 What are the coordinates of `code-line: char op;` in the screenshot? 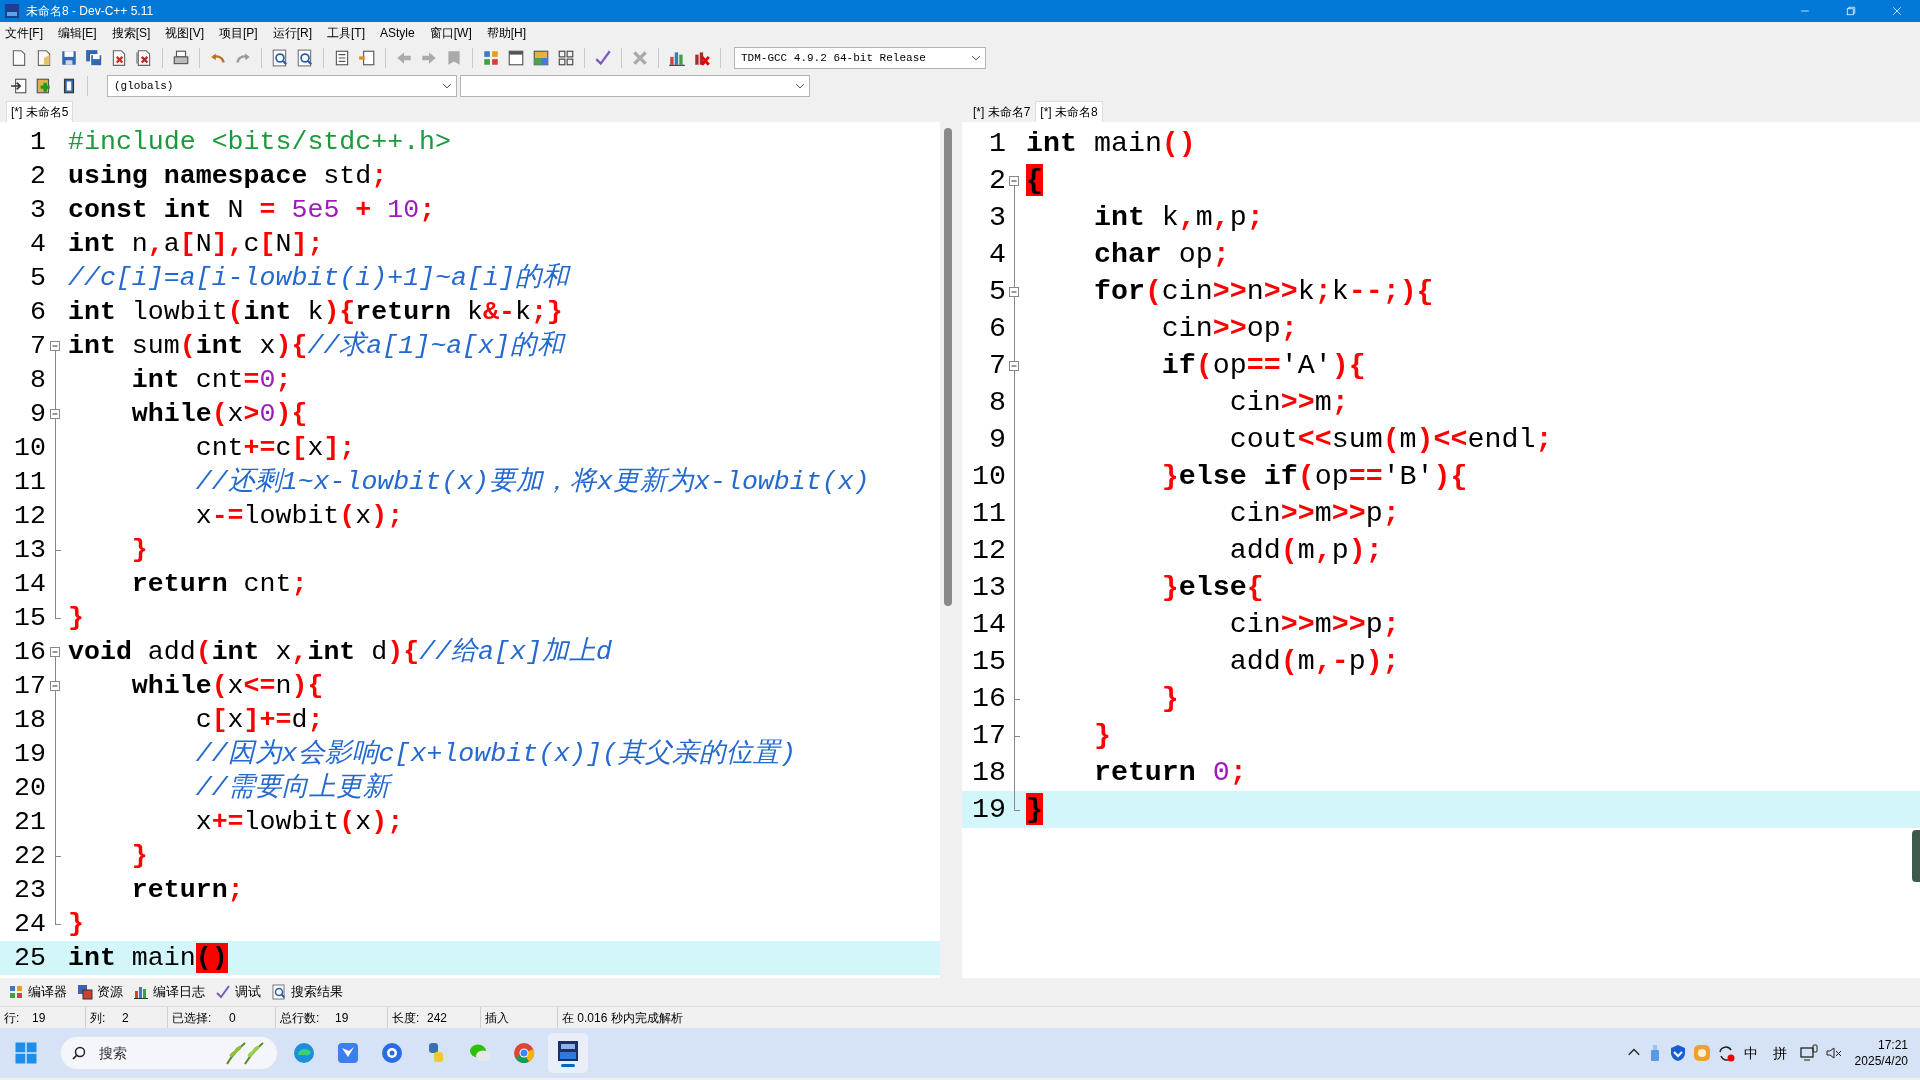 It's located at (1161, 254).